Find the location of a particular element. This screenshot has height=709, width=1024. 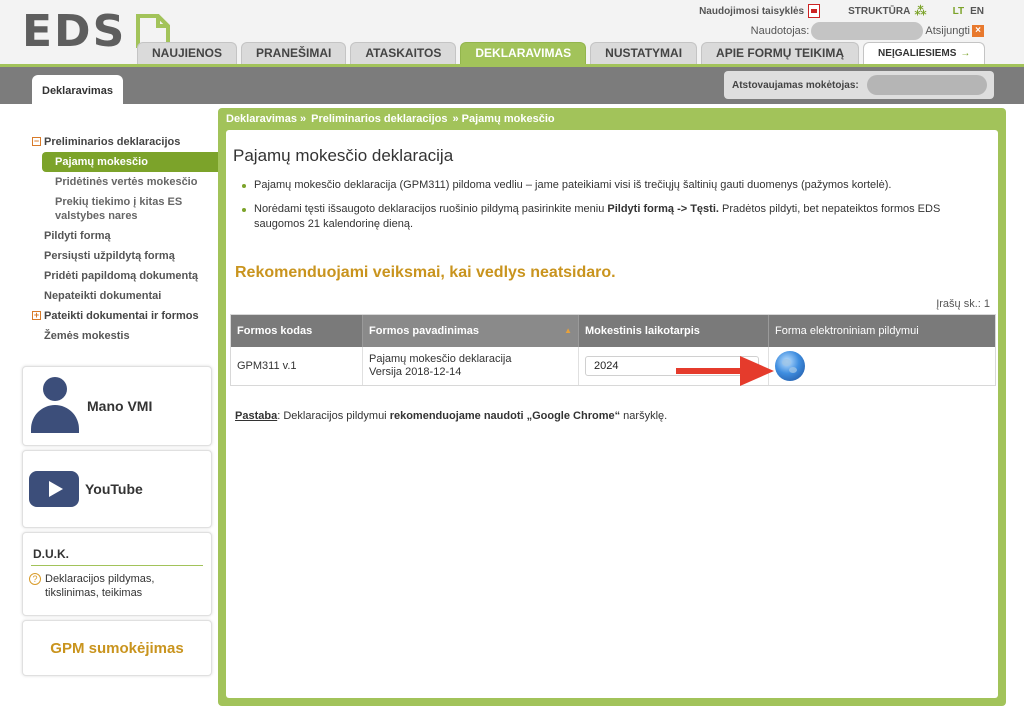

menu-preliminarios-deklaracijos: − Preliminarios deklaracijos is located at coordinates (122, 142).